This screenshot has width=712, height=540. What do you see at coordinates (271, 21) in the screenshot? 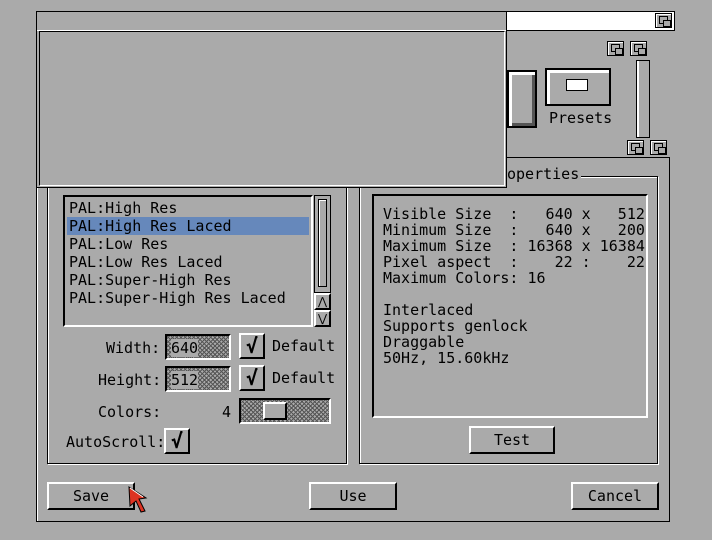
I see `requester-titlebar` at bounding box center [271, 21].